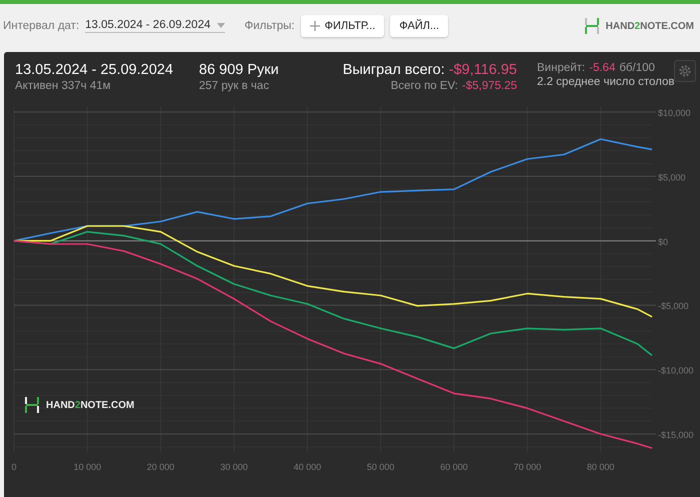  I want to click on ev-value: -$5,975.25, so click(489, 86).